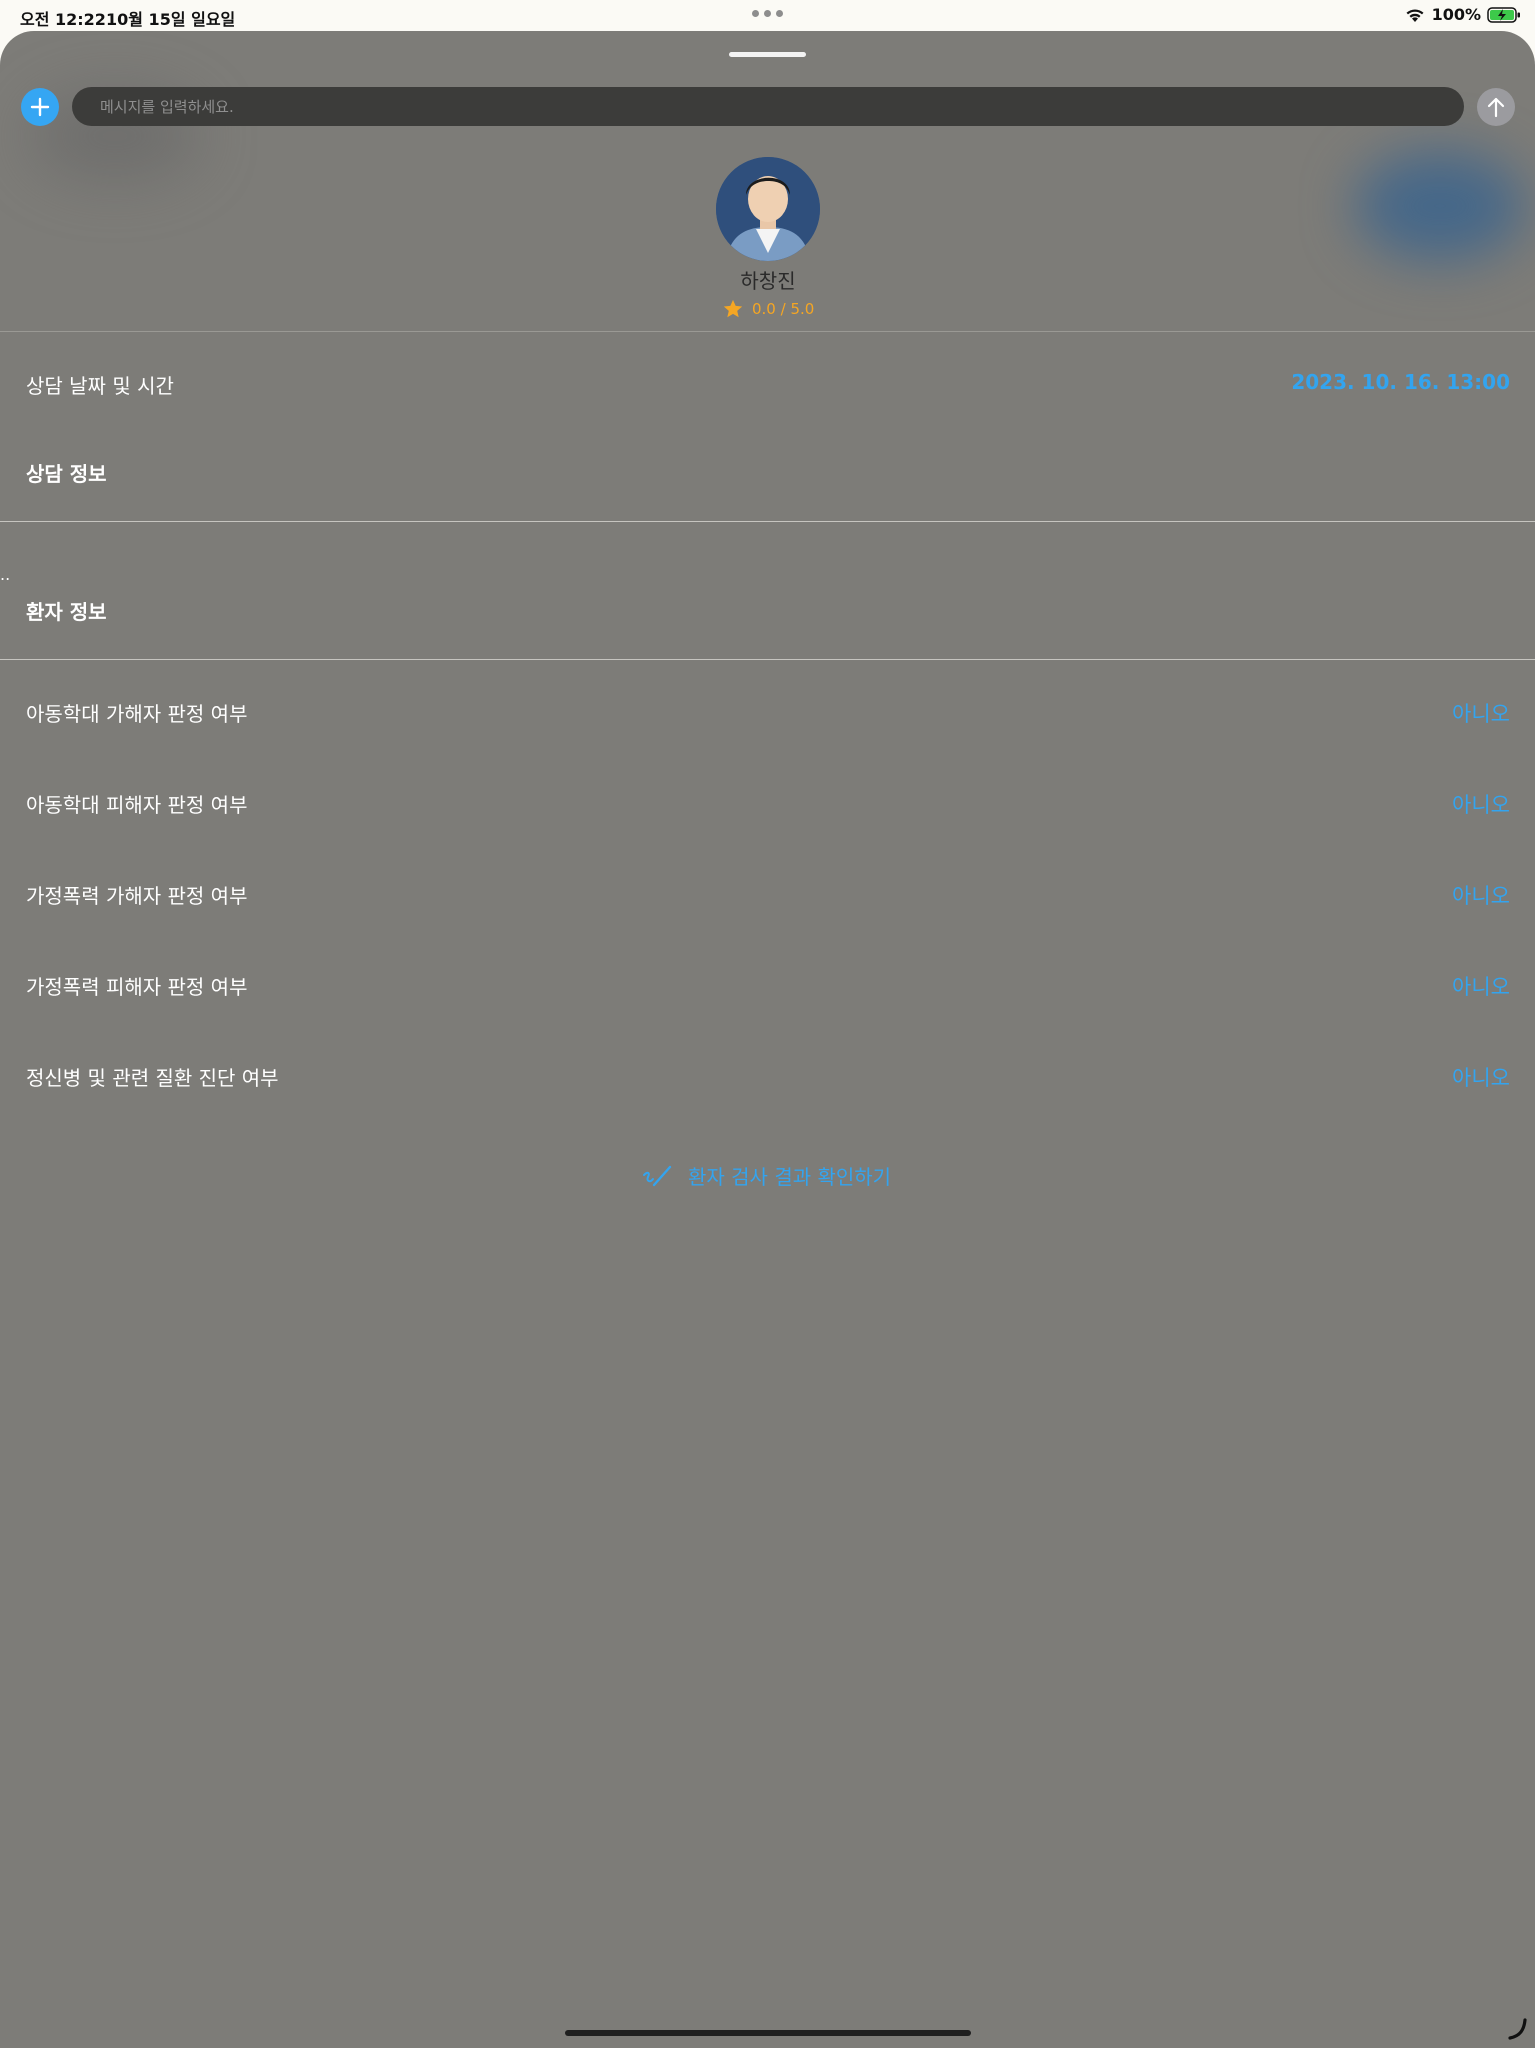 The width and height of the screenshot is (1535, 2048). I want to click on status-time: 오전 12:22, so click(63, 19).